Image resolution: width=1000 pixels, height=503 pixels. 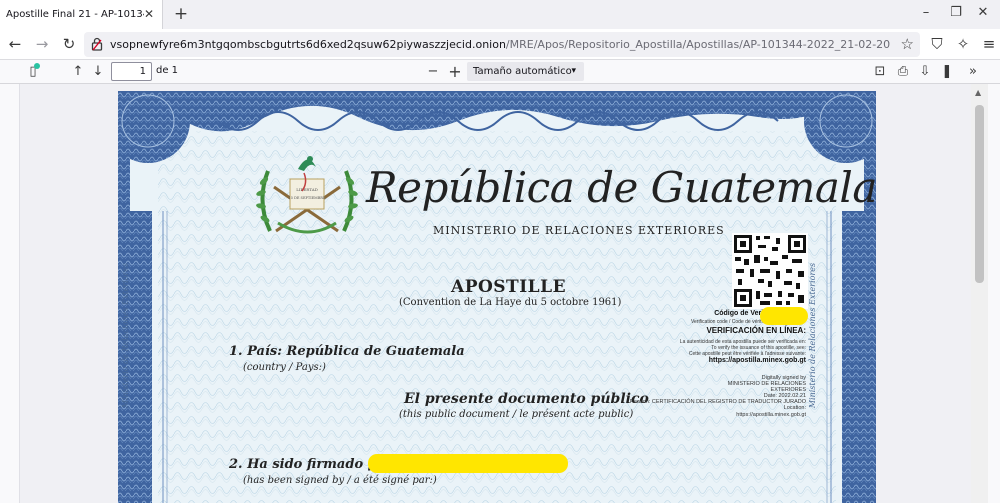 I want to click on signed-location-url: https://apostilla.minex.gob.gt, so click(x=771, y=415).